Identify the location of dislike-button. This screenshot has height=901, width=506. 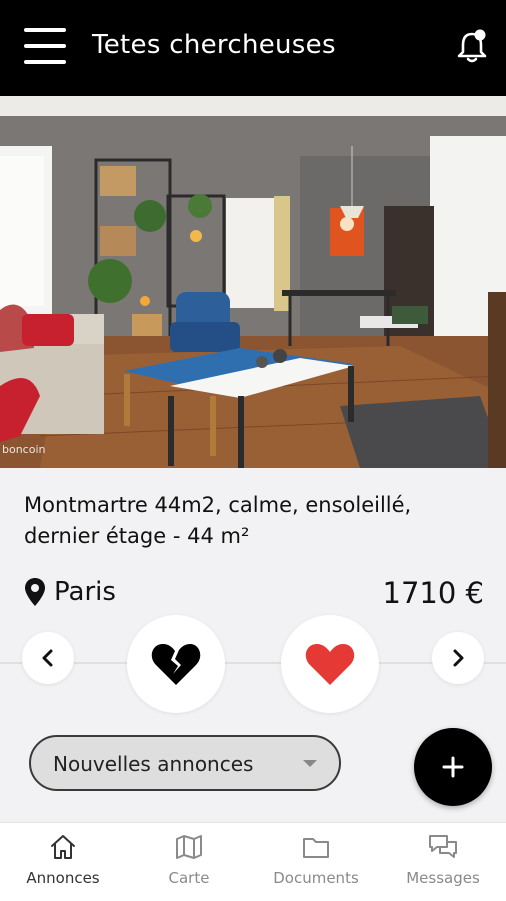
(176, 664).